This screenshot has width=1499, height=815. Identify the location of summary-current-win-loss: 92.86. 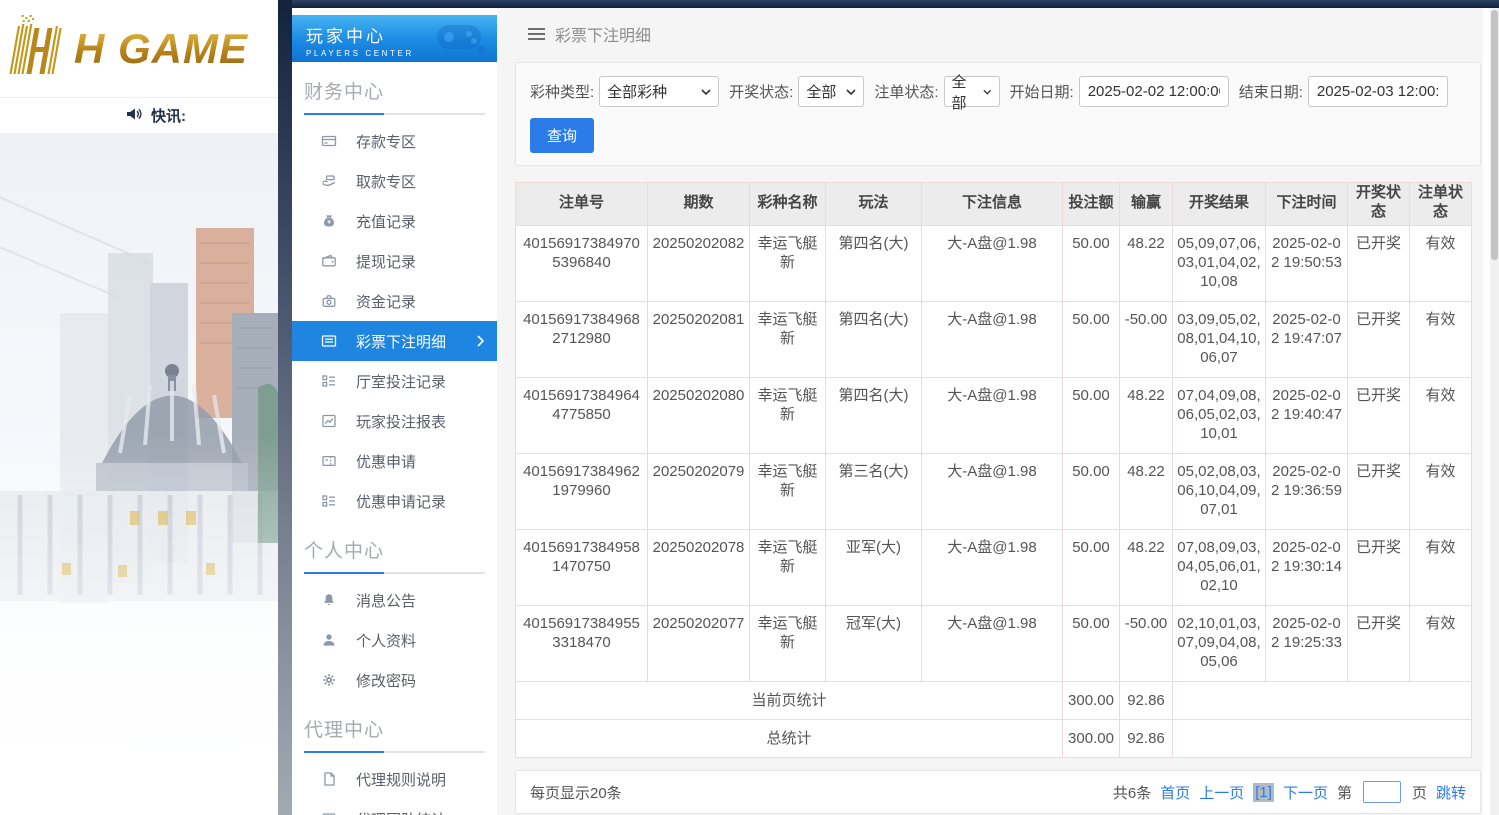
(1146, 700).